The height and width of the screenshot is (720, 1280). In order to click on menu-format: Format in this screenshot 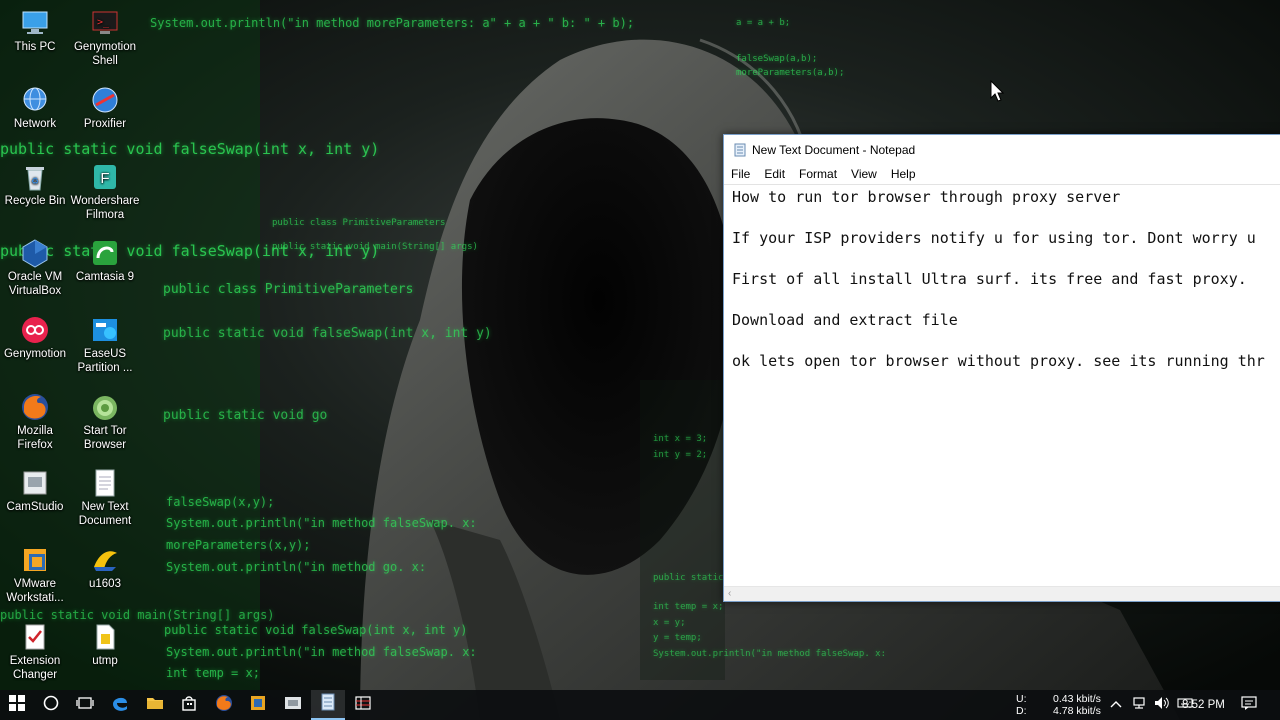, I will do `click(818, 174)`.